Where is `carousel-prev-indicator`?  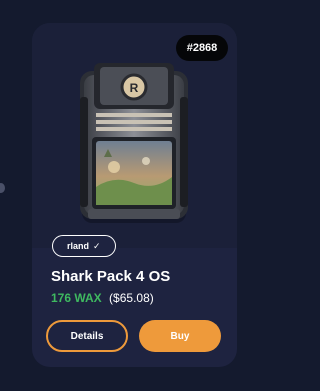
carousel-prev-indicator is located at coordinates (2, 188).